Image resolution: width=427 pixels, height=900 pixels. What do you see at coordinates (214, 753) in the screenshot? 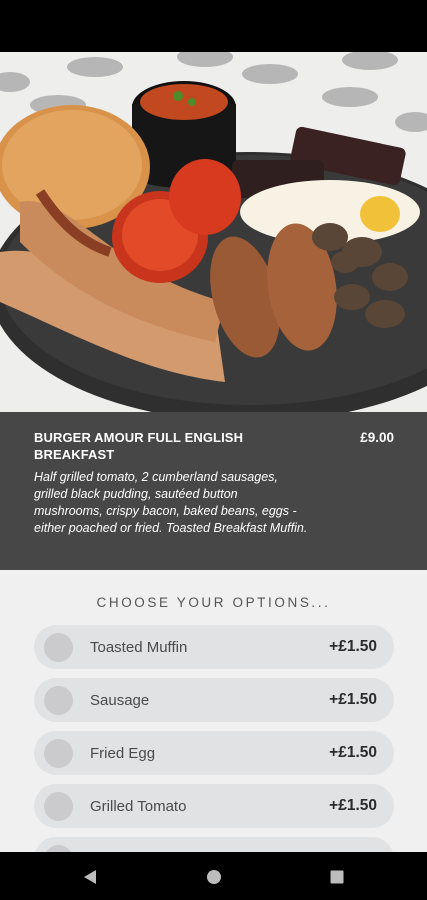
I see `option-fried-egg: Fried Egg +£1.50` at bounding box center [214, 753].